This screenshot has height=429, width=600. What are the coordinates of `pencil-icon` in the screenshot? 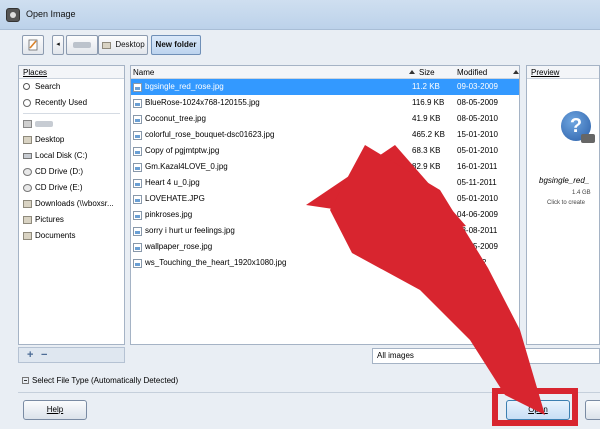 It's located at (33, 45).